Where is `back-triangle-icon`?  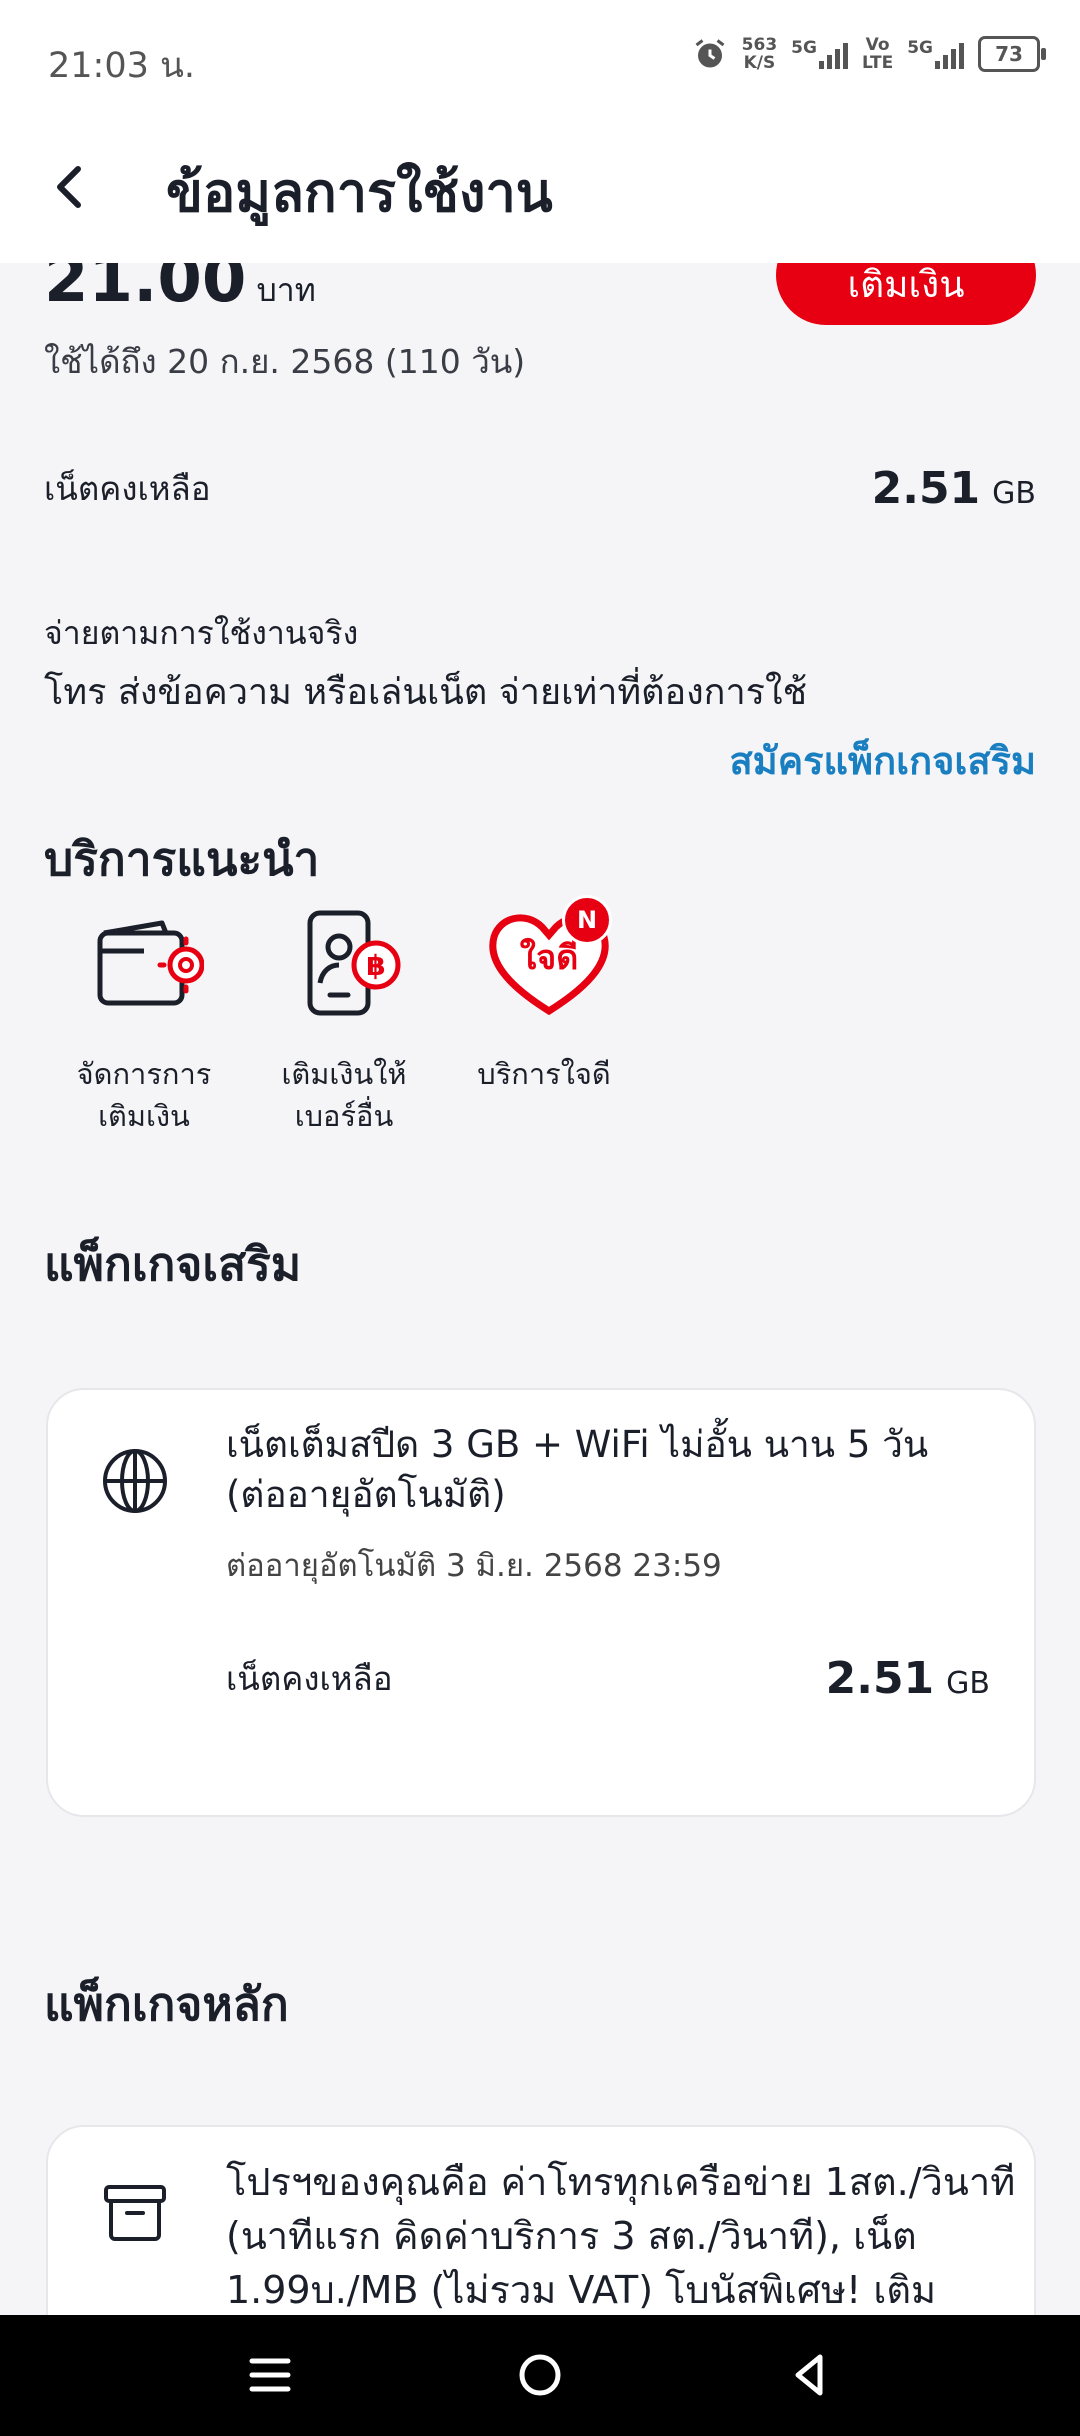
back-triangle-icon is located at coordinates (810, 2375).